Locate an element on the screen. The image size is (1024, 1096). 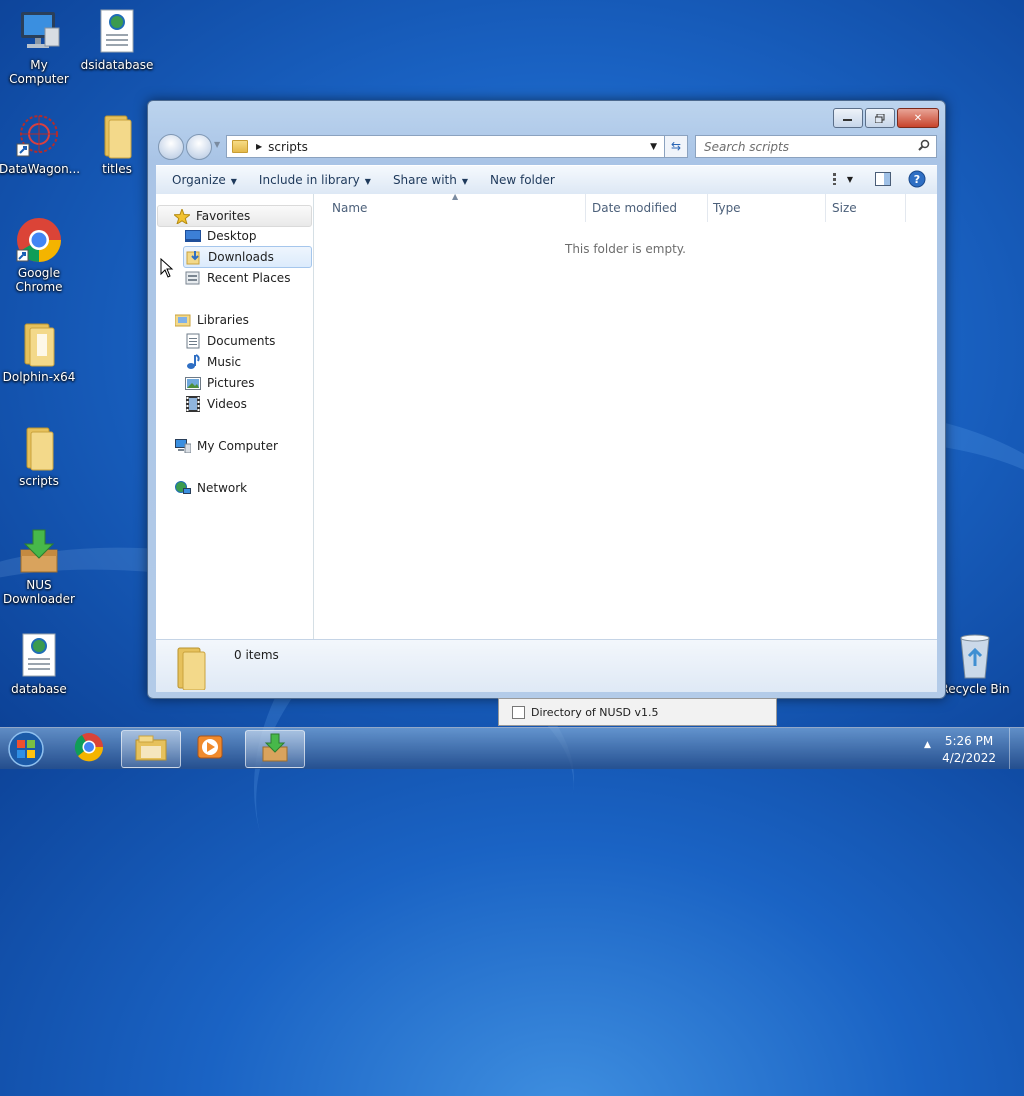
taskbar-explorer is located at coordinates (151, 749).